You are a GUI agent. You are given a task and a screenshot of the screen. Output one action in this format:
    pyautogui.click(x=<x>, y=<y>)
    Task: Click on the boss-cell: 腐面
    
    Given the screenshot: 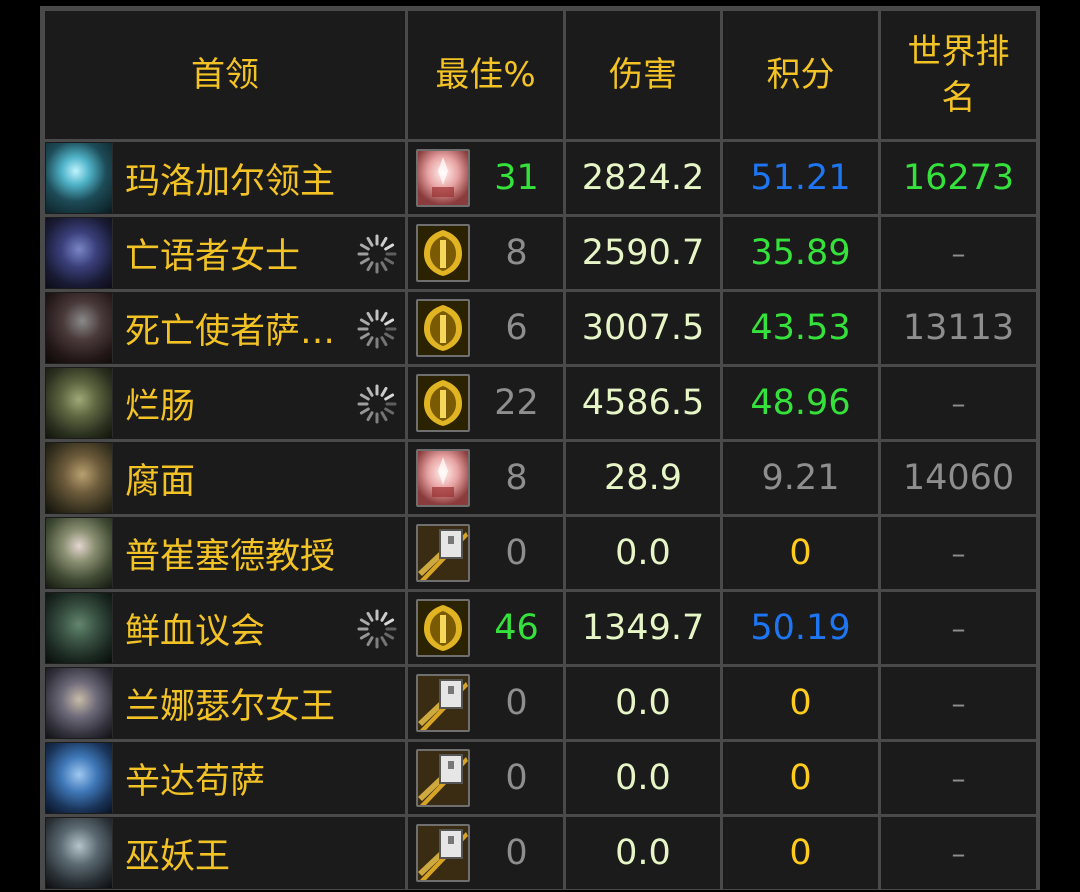 What is the action you would take?
    pyautogui.click(x=225, y=478)
    